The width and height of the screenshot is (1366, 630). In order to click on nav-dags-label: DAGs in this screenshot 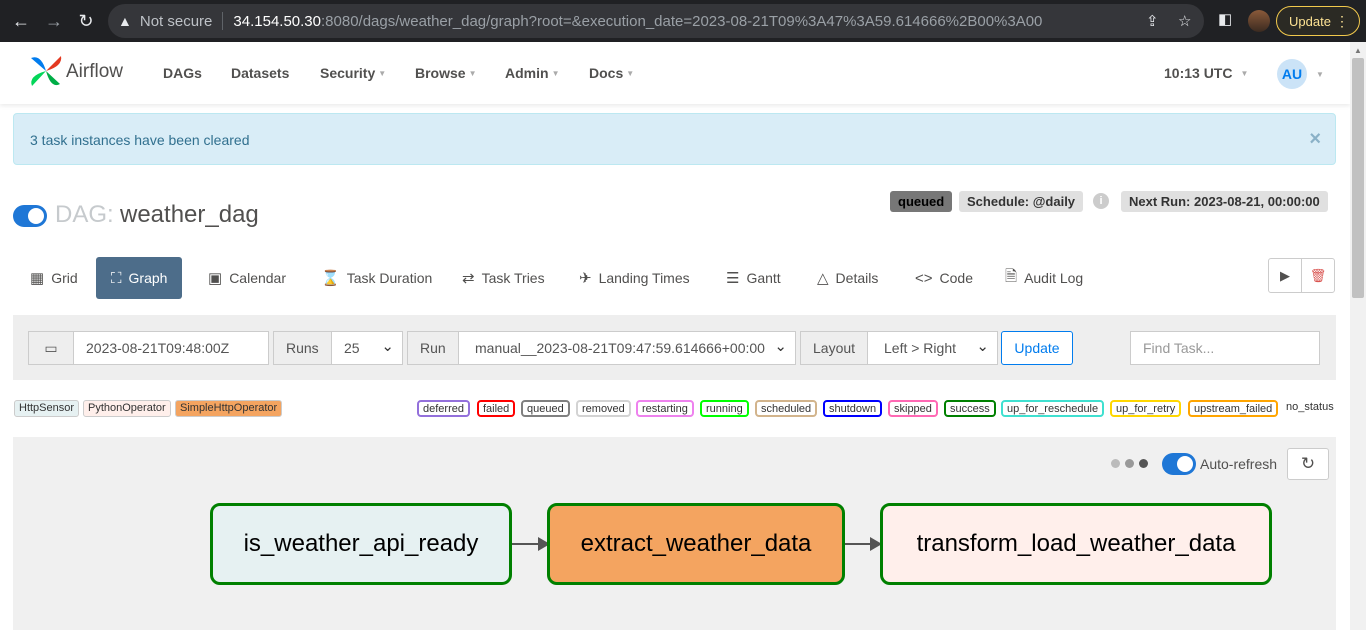, I will do `click(182, 73)`.